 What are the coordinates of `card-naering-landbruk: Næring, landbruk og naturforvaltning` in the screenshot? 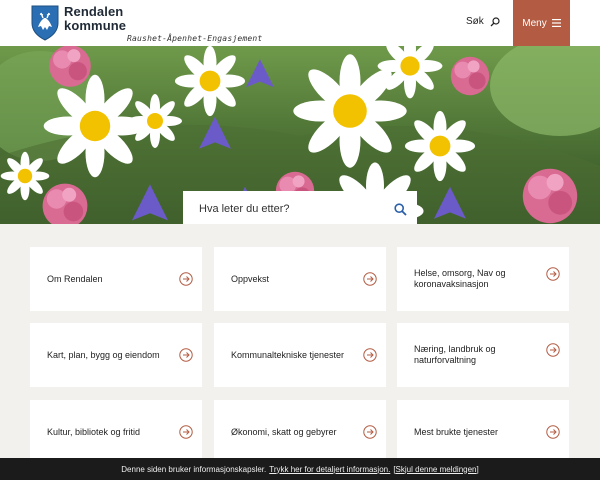 It's located at (483, 355).